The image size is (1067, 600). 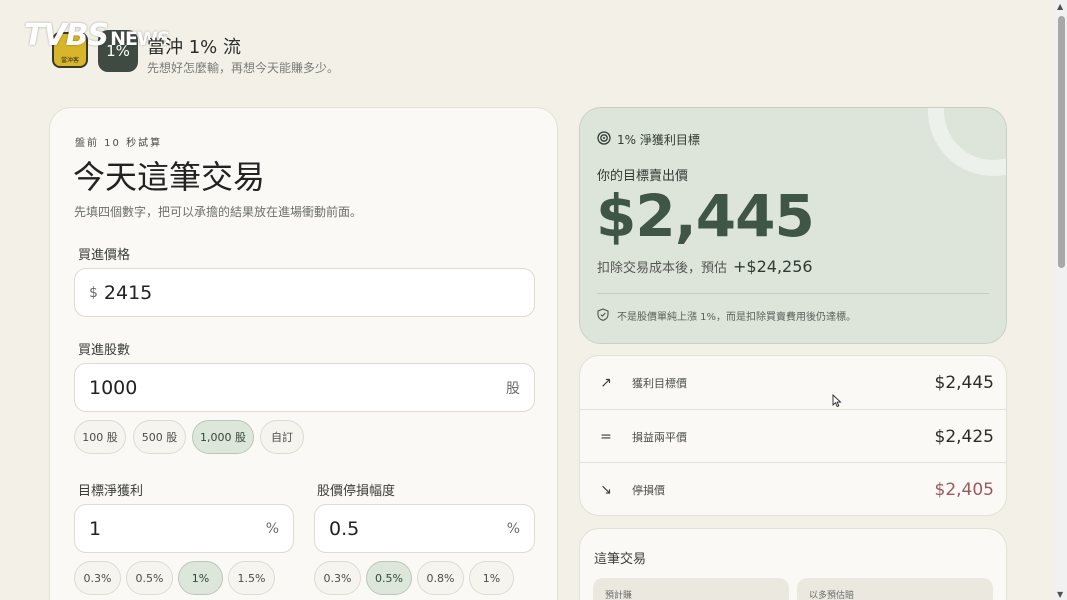 What do you see at coordinates (113, 387) in the screenshot?
I see `shares-value: 1000` at bounding box center [113, 387].